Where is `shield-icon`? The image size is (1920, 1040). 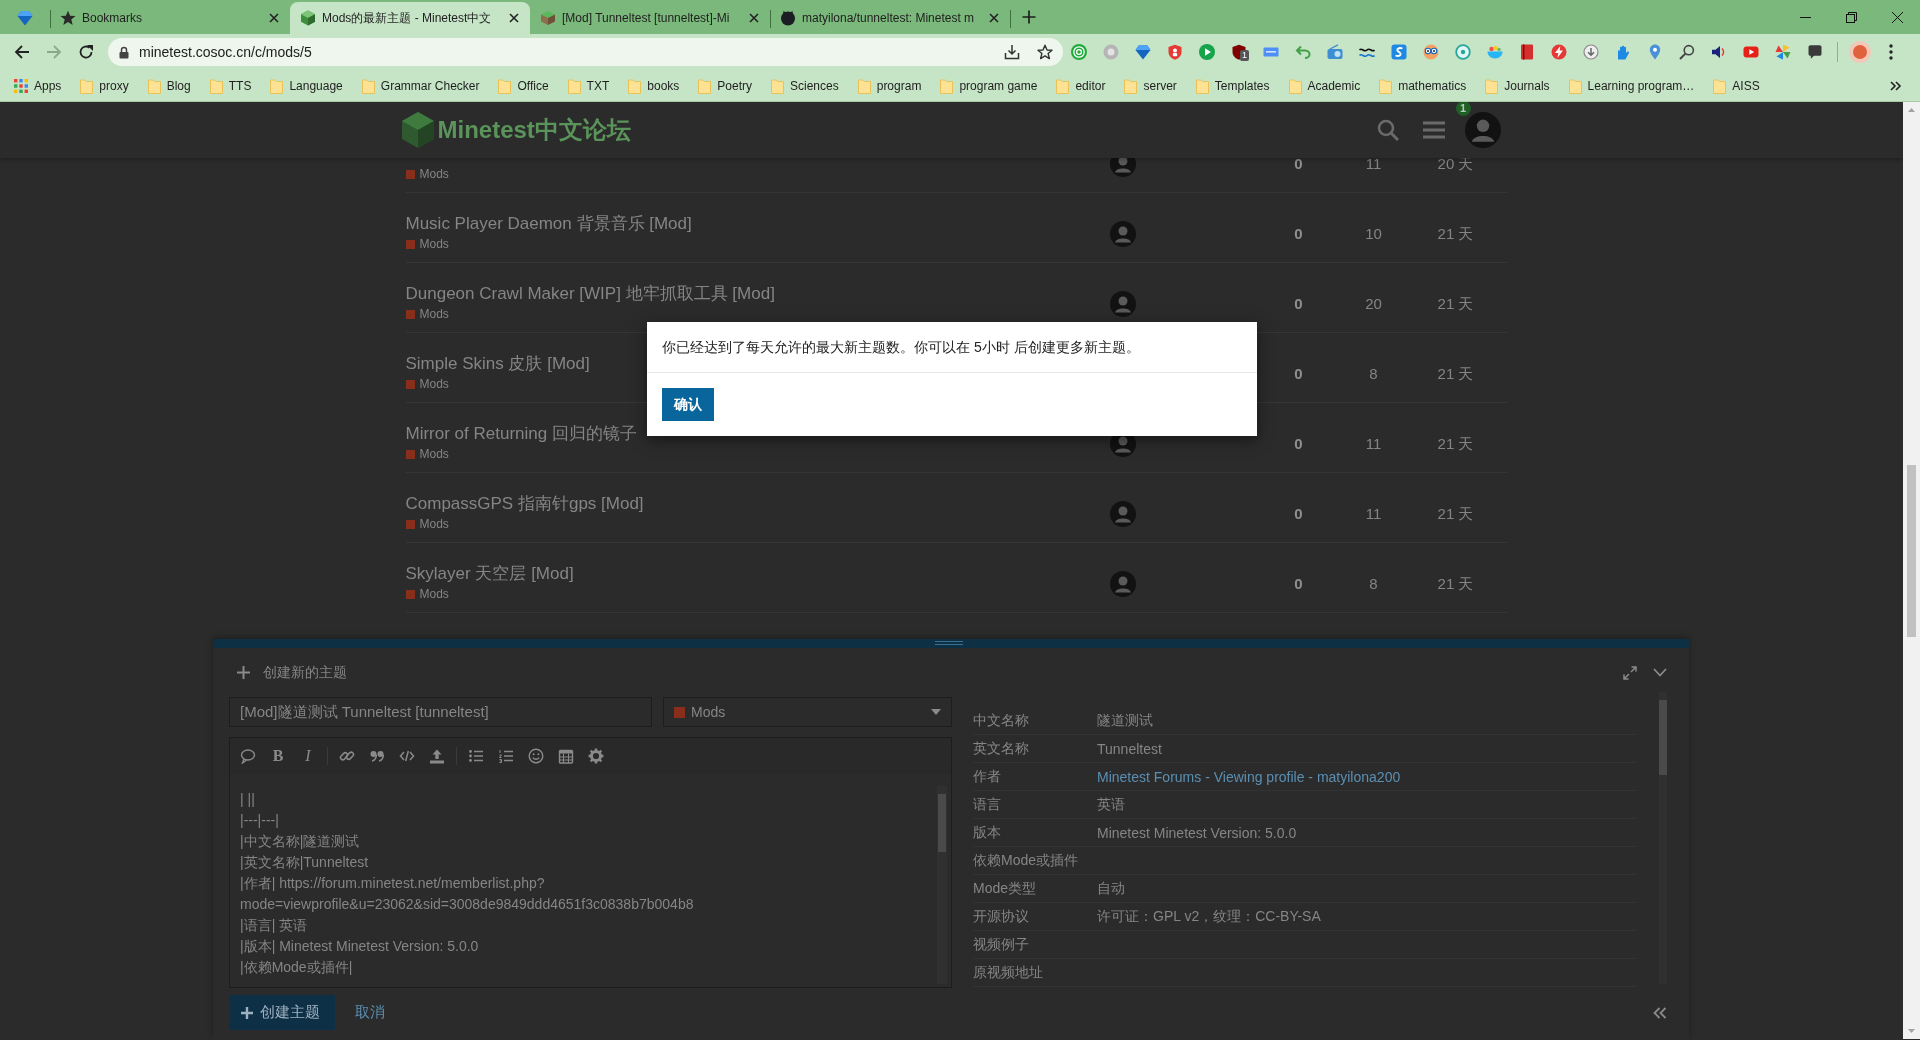
shield-icon is located at coordinates (1175, 52).